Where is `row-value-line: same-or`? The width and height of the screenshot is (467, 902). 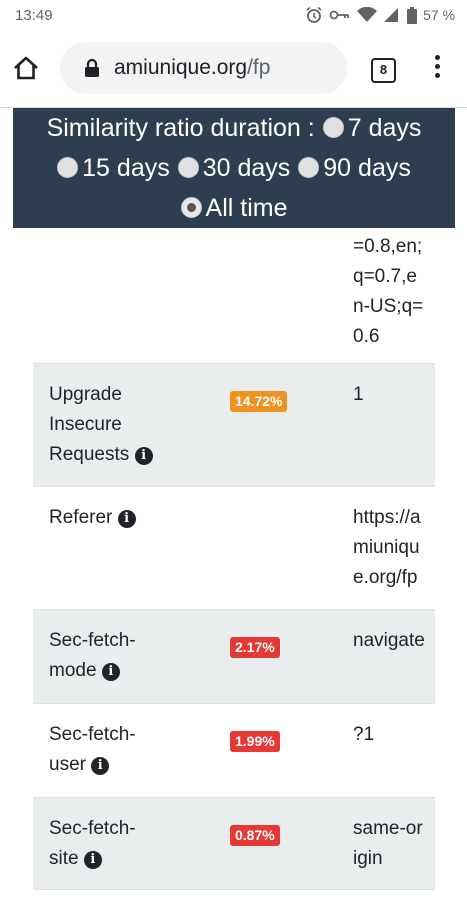
row-value-line: same-or is located at coordinates (388, 828).